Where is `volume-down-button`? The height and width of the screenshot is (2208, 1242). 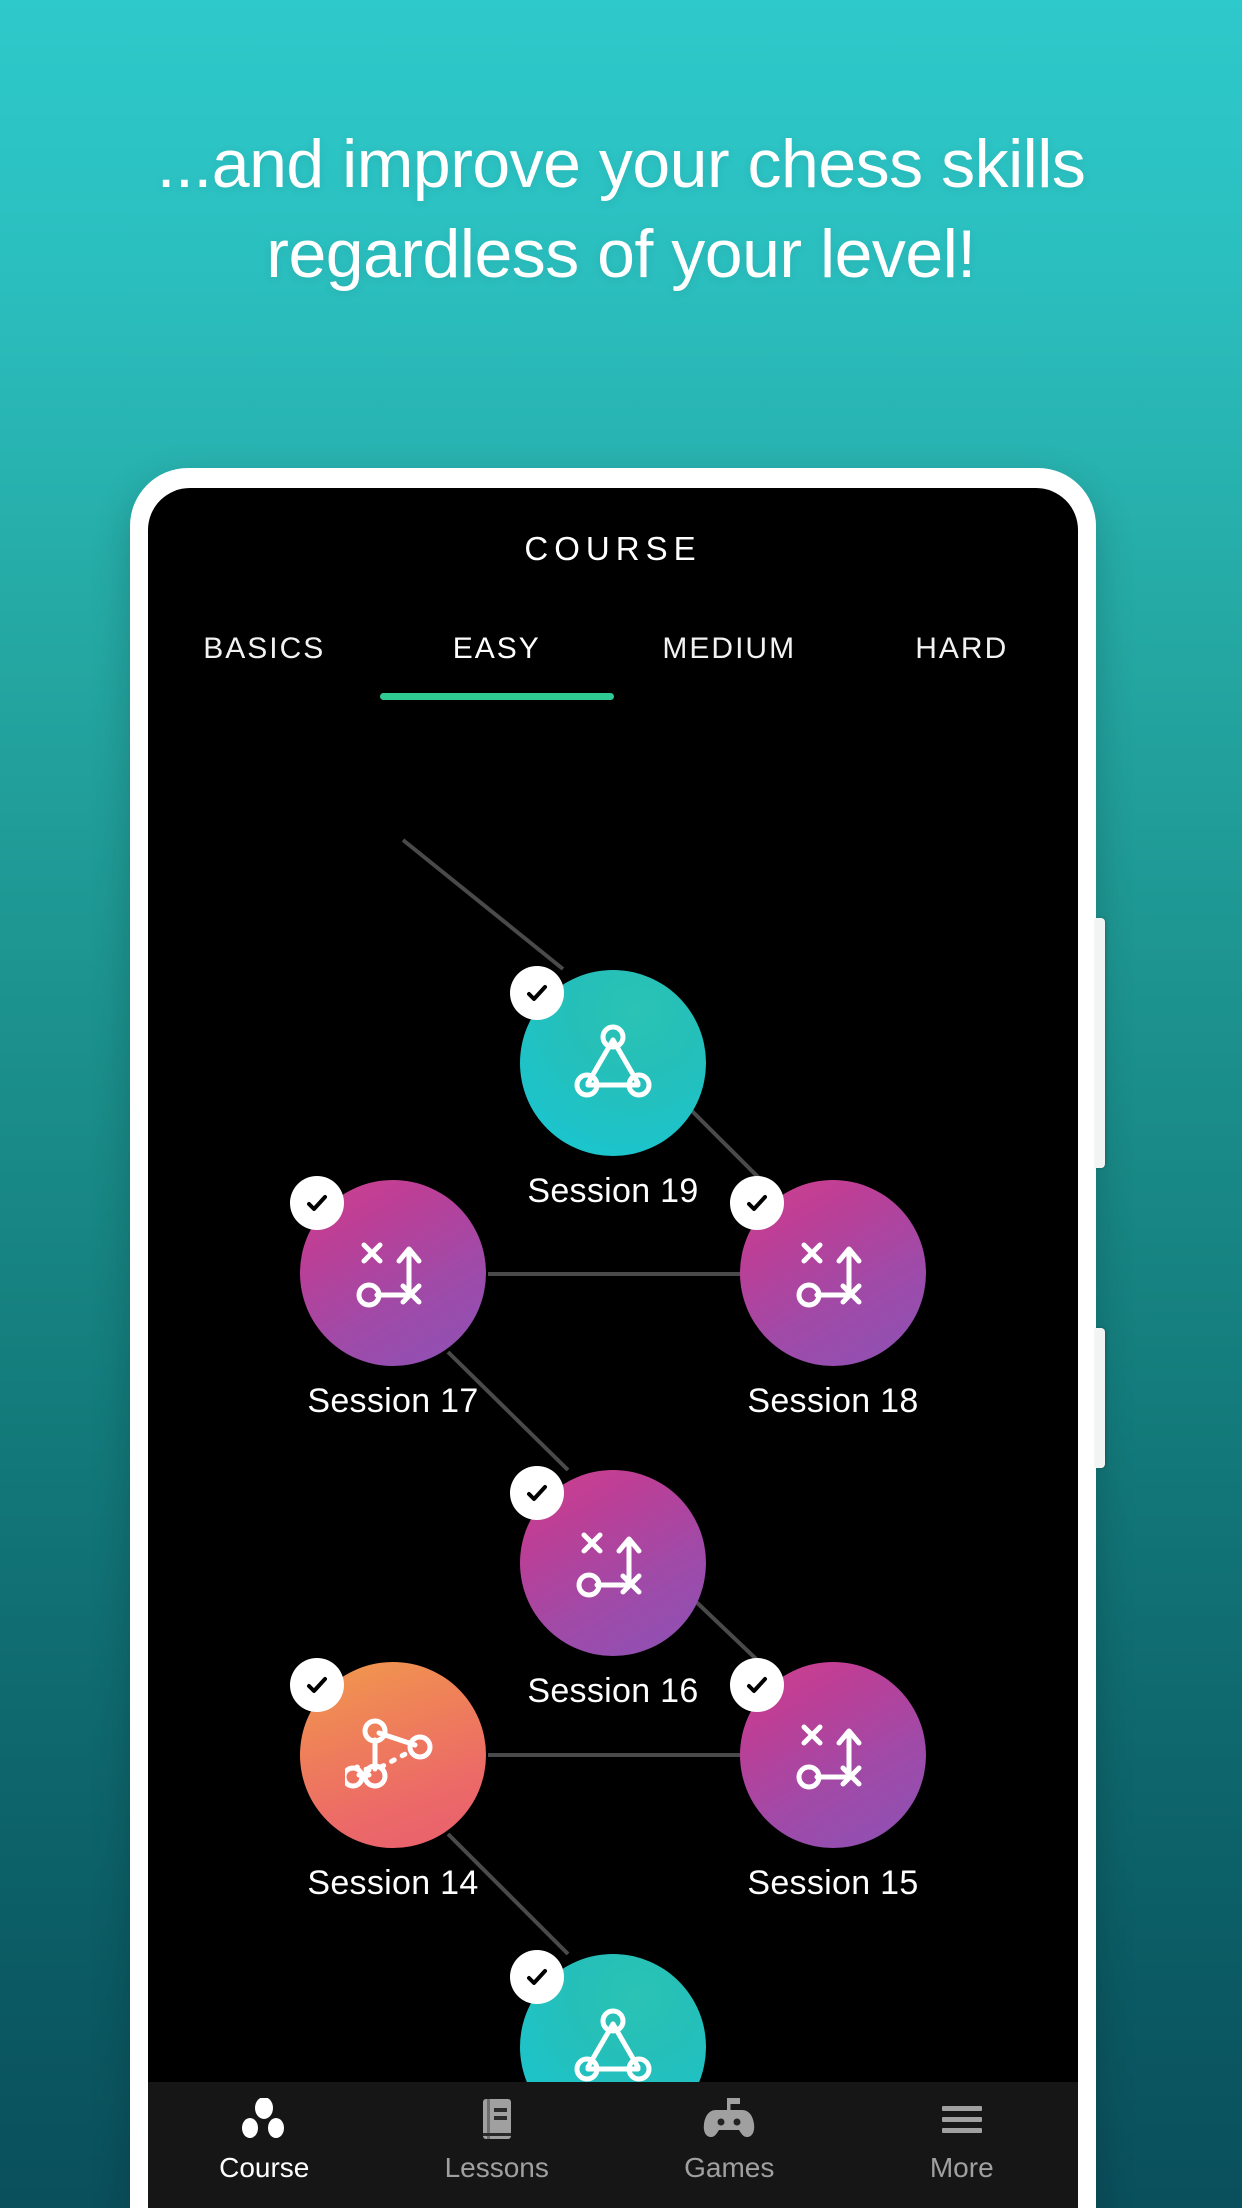
volume-down-button is located at coordinates (1100, 1398).